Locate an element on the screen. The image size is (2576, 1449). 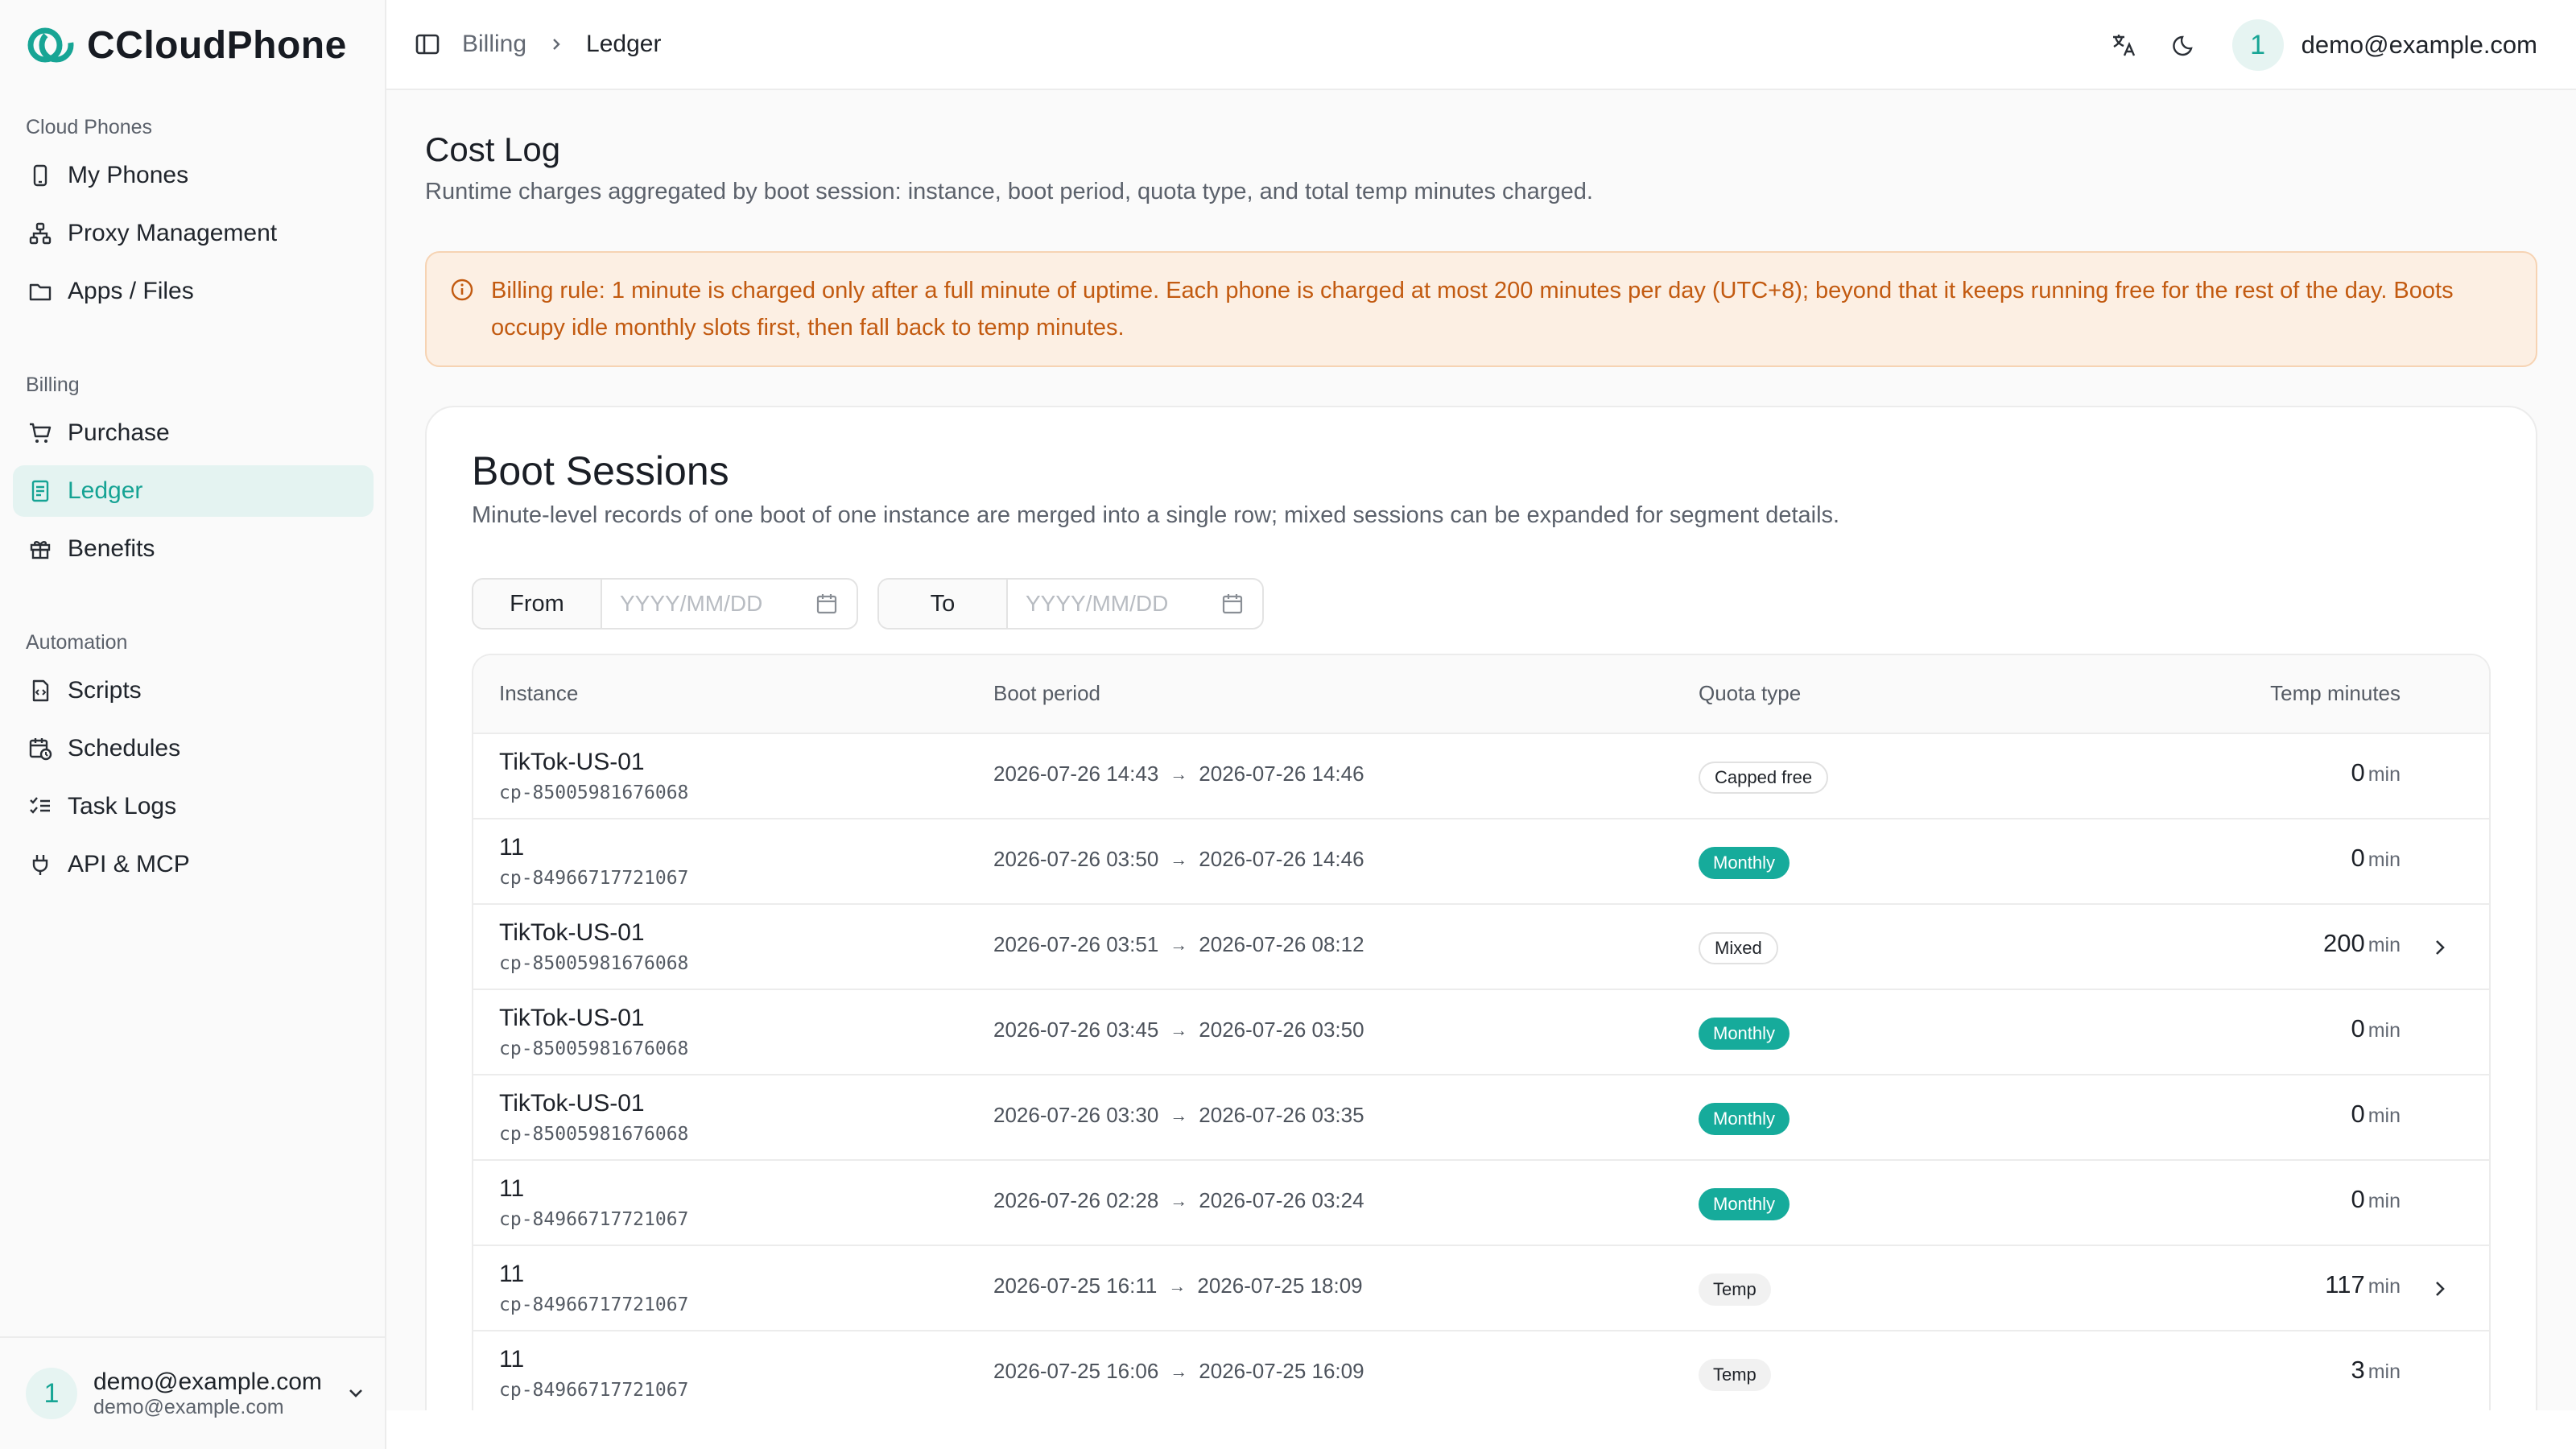
topbar-actions: 1 demo@example.com is located at coordinates (2323, 45).